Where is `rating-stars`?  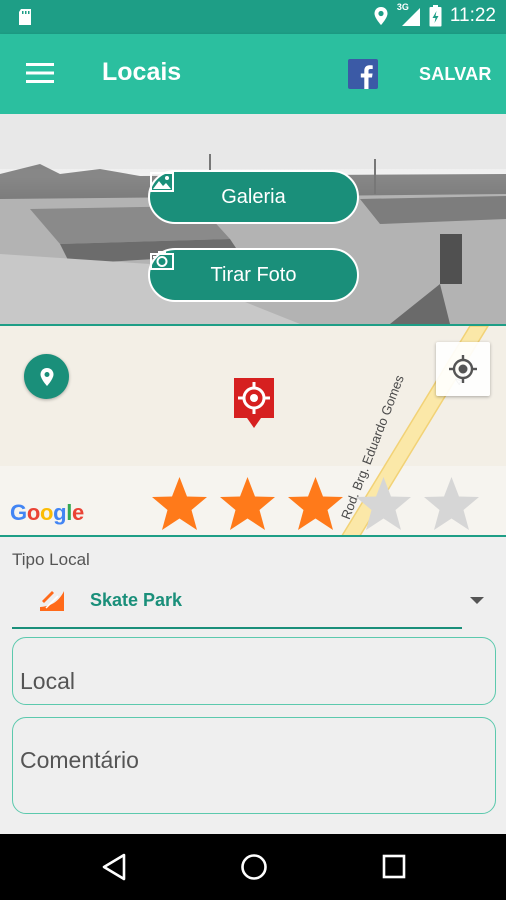
rating-stars is located at coordinates (315, 504).